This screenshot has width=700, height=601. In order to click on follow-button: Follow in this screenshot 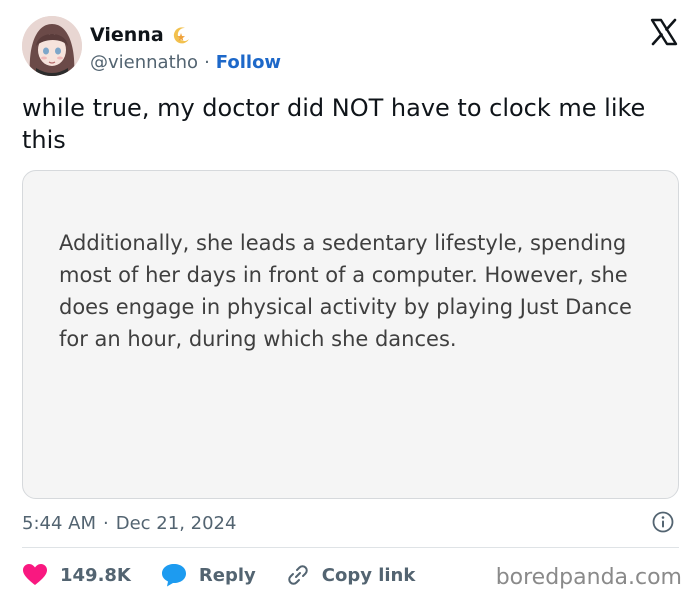, I will do `click(248, 62)`.